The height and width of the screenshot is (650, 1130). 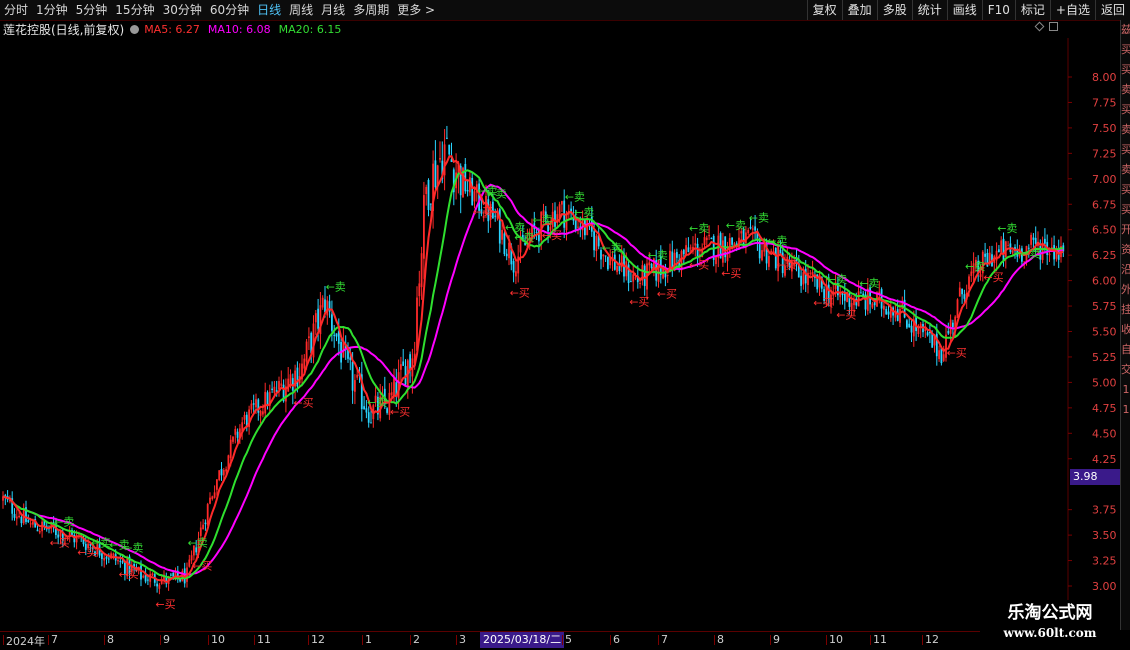 I want to click on month-label: 3, so click(x=461, y=639).